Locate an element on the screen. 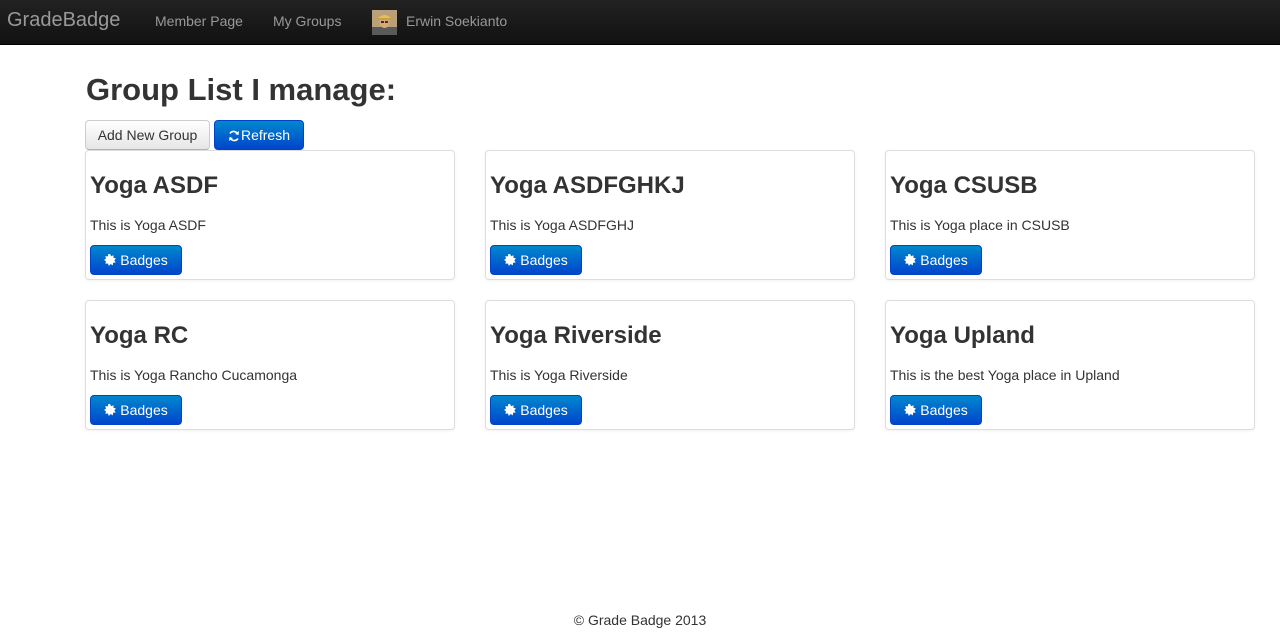  group-title: Yoga CSUSB is located at coordinates (964, 185).